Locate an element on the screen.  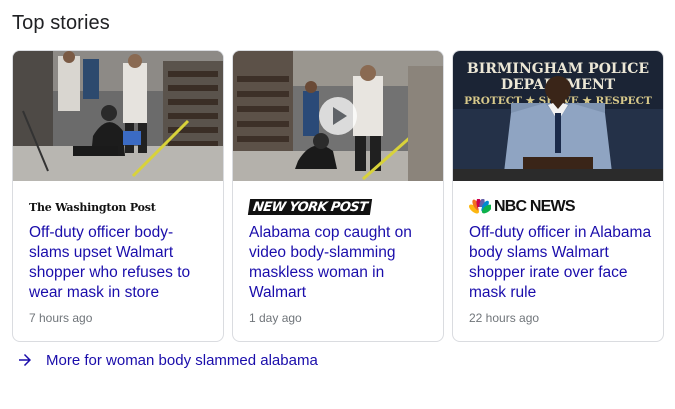
news-source-logo: NBC NEWS is located at coordinates (522, 207).